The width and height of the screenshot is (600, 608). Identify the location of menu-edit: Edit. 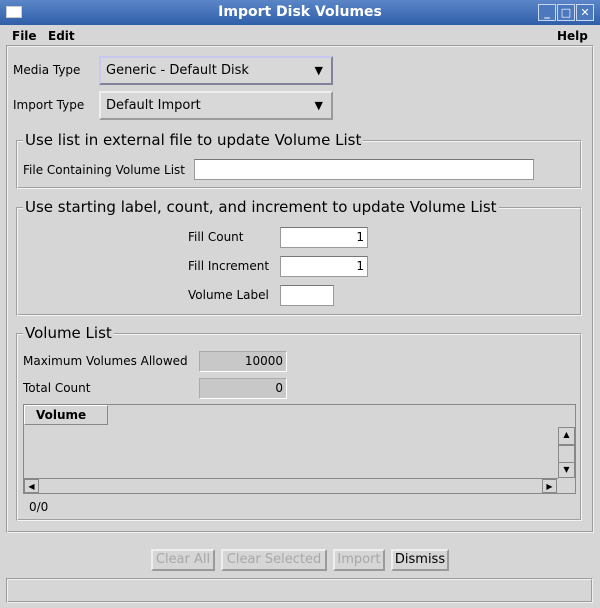
(61, 36).